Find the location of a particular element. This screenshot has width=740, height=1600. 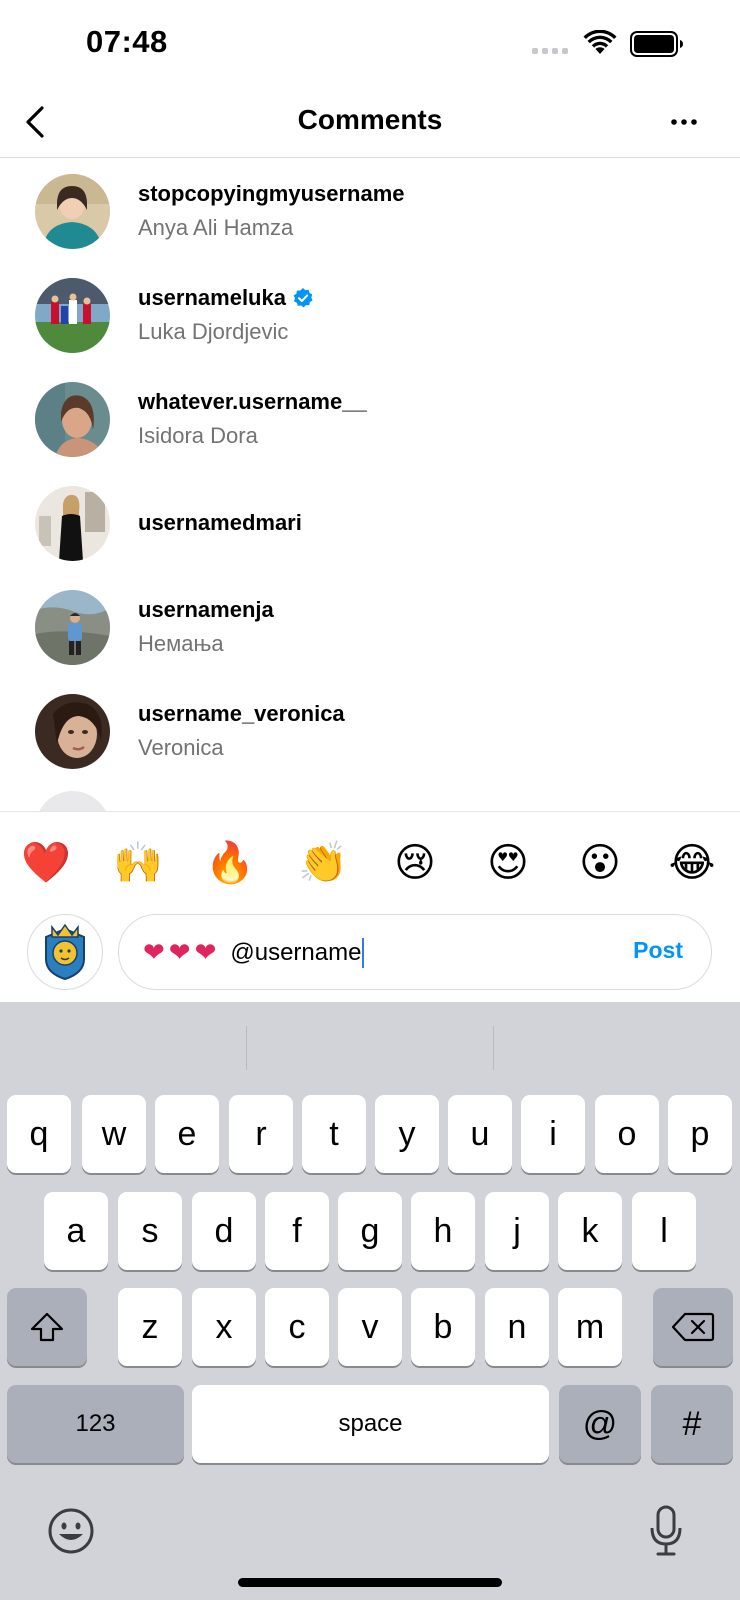

status-bar: 07:48 is located at coordinates (370, 45).